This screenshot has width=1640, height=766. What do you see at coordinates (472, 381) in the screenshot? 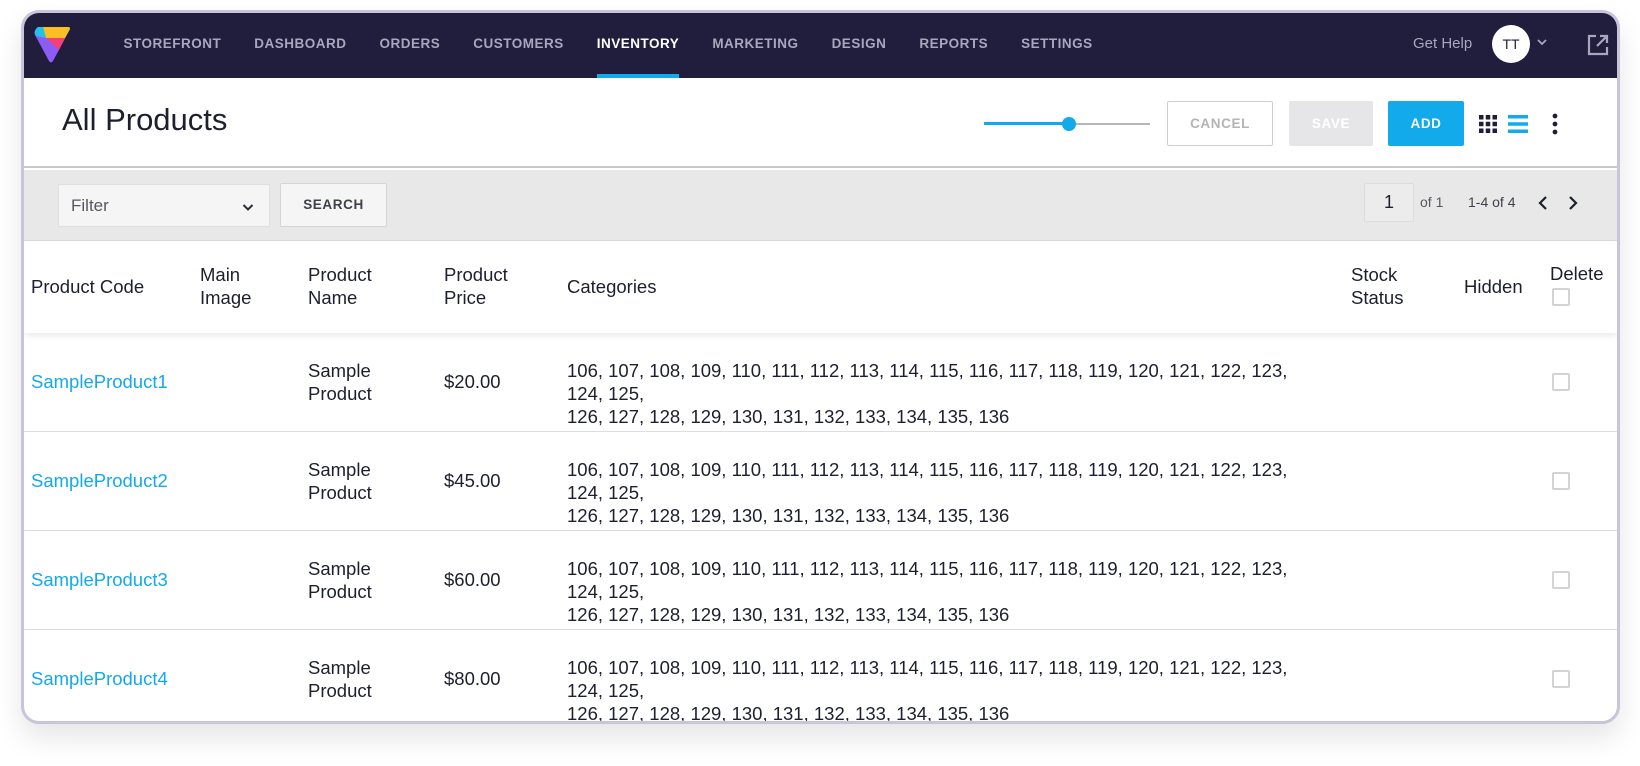
I see `product-price: $20.00` at bounding box center [472, 381].